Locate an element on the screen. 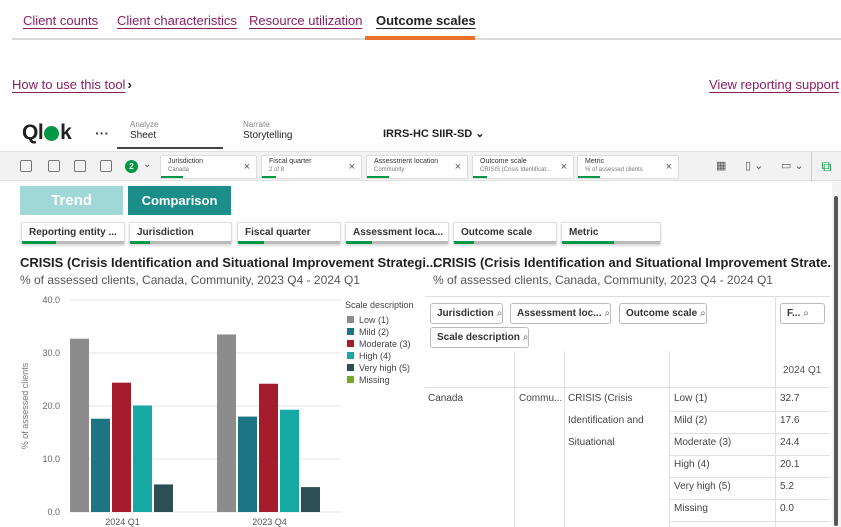 This screenshot has width=841, height=527. cell-scale-description: Moderate (3) is located at coordinates (703, 442).